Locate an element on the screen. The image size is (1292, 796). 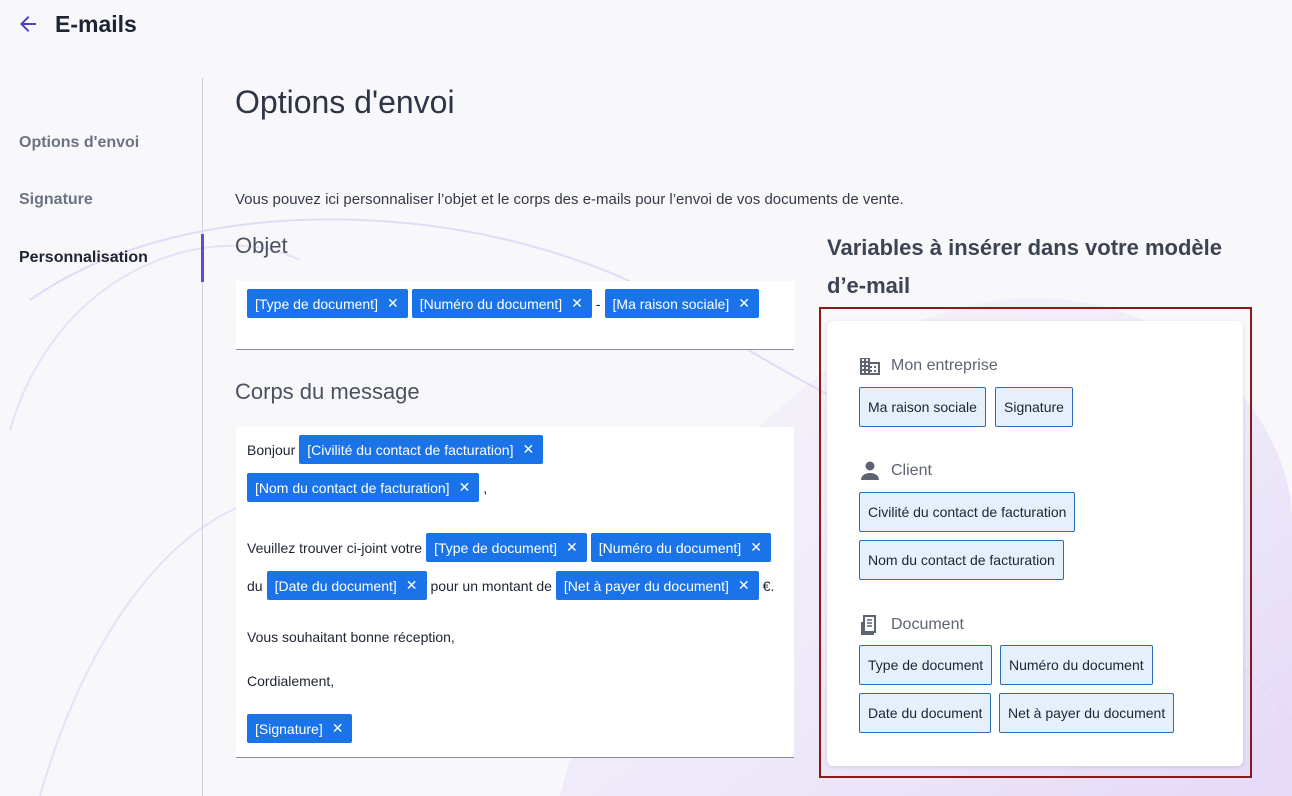
corps-title: Corps du message is located at coordinates (327, 391).